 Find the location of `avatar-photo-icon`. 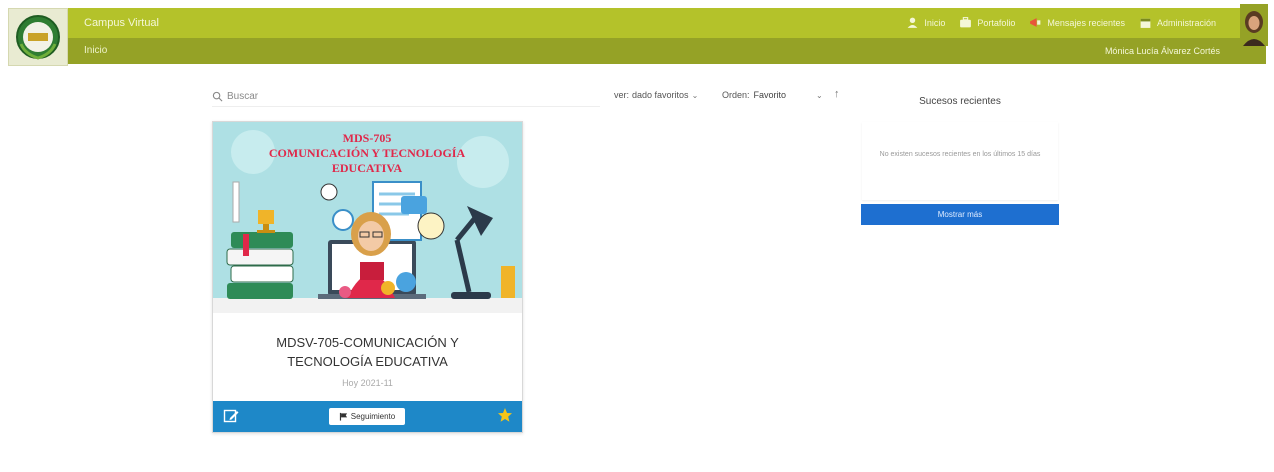

avatar-photo-icon is located at coordinates (1254, 25).